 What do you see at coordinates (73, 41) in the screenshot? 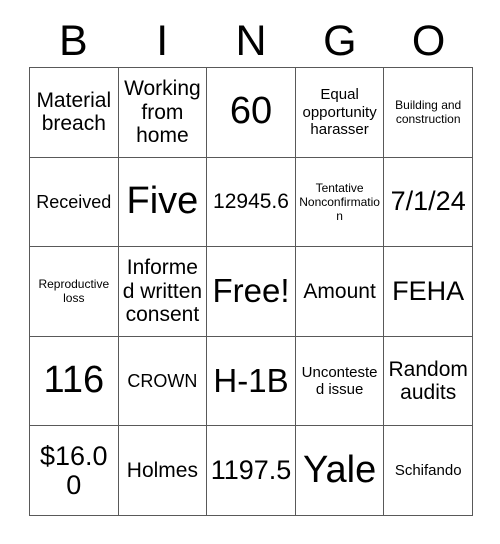
I see `bingo-header-letter-b: B` at bounding box center [73, 41].